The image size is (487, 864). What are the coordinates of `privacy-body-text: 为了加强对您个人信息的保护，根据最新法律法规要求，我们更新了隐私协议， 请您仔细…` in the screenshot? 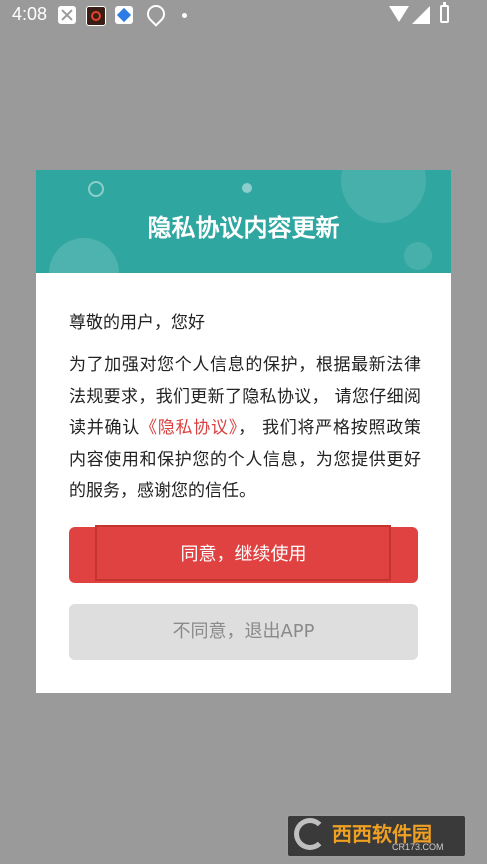 It's located at (245, 429).